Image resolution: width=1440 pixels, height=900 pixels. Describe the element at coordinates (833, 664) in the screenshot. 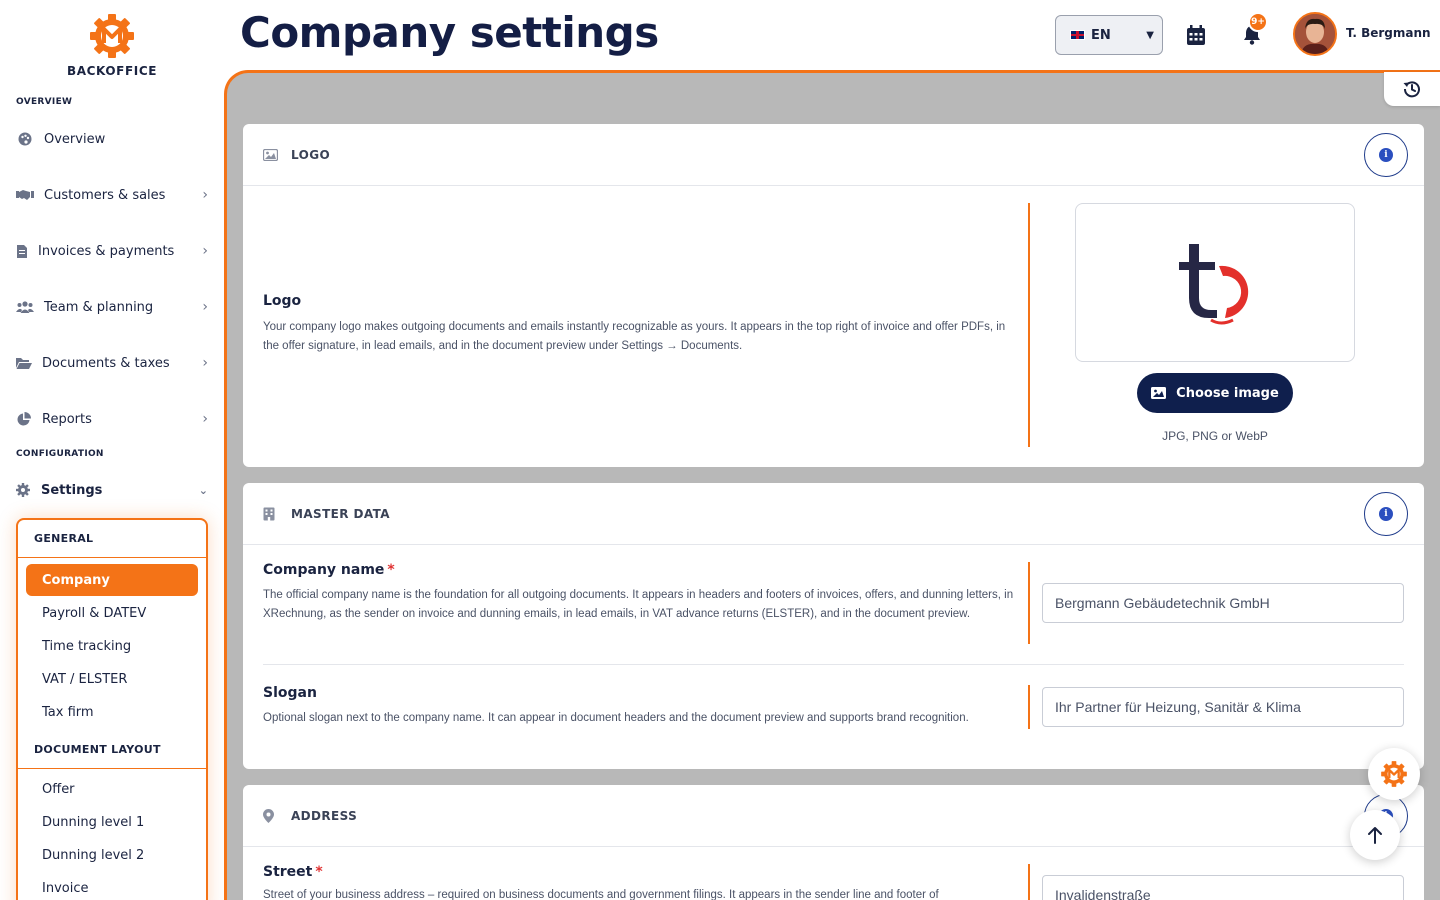

I see `row-separator` at that location.